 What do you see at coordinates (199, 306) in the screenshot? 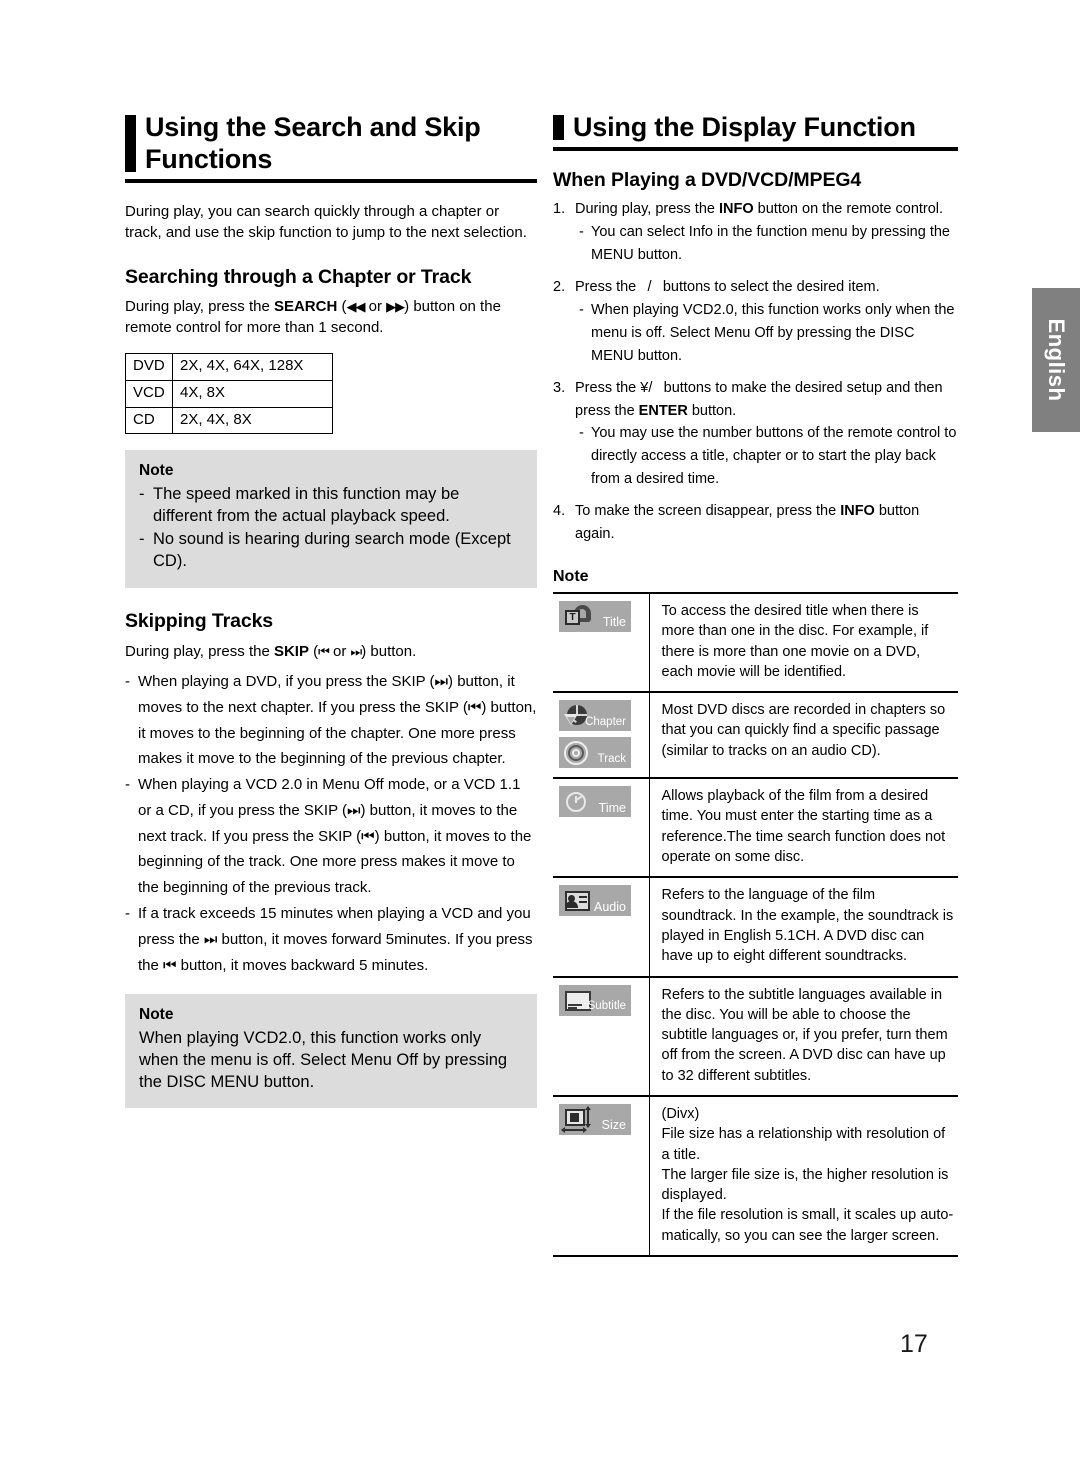
I see `searching-text-pre: During play, press the` at bounding box center [199, 306].